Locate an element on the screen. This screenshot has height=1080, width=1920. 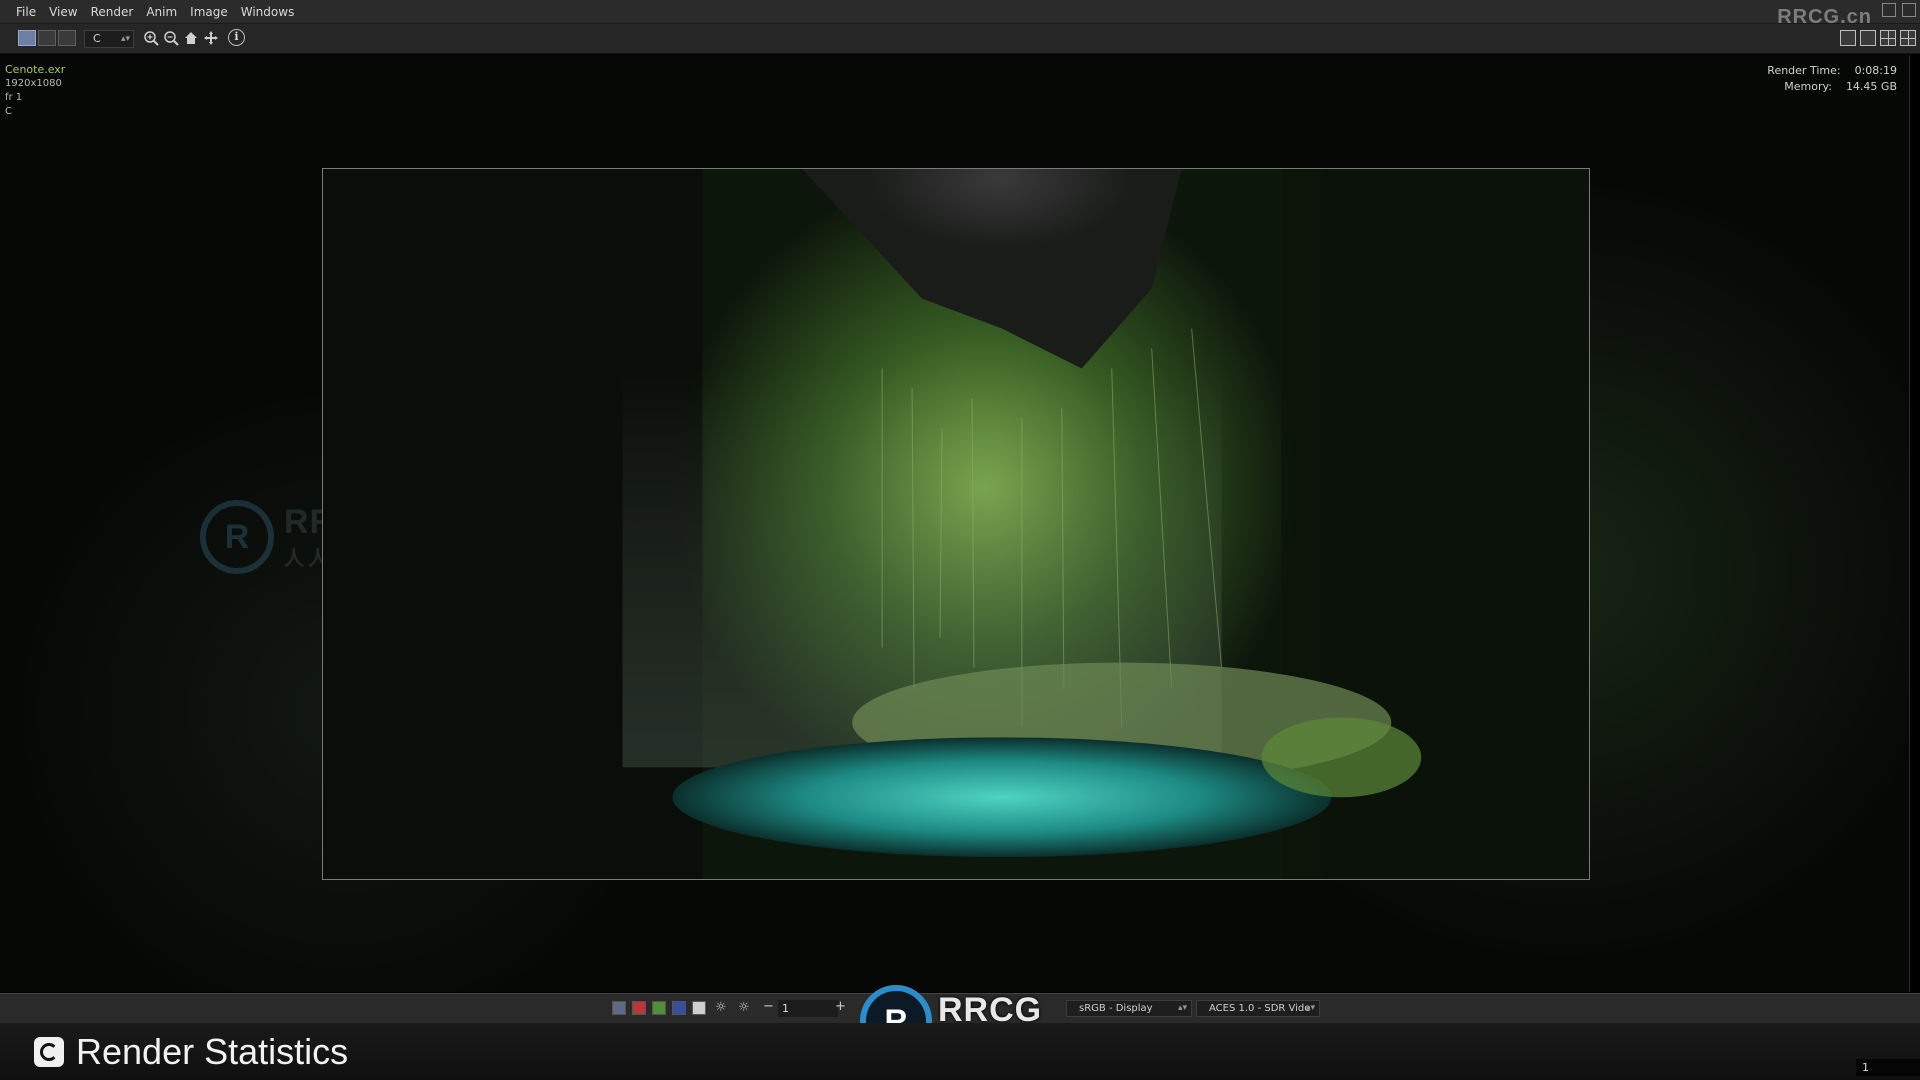
channel-label: C is located at coordinates (8, 111).